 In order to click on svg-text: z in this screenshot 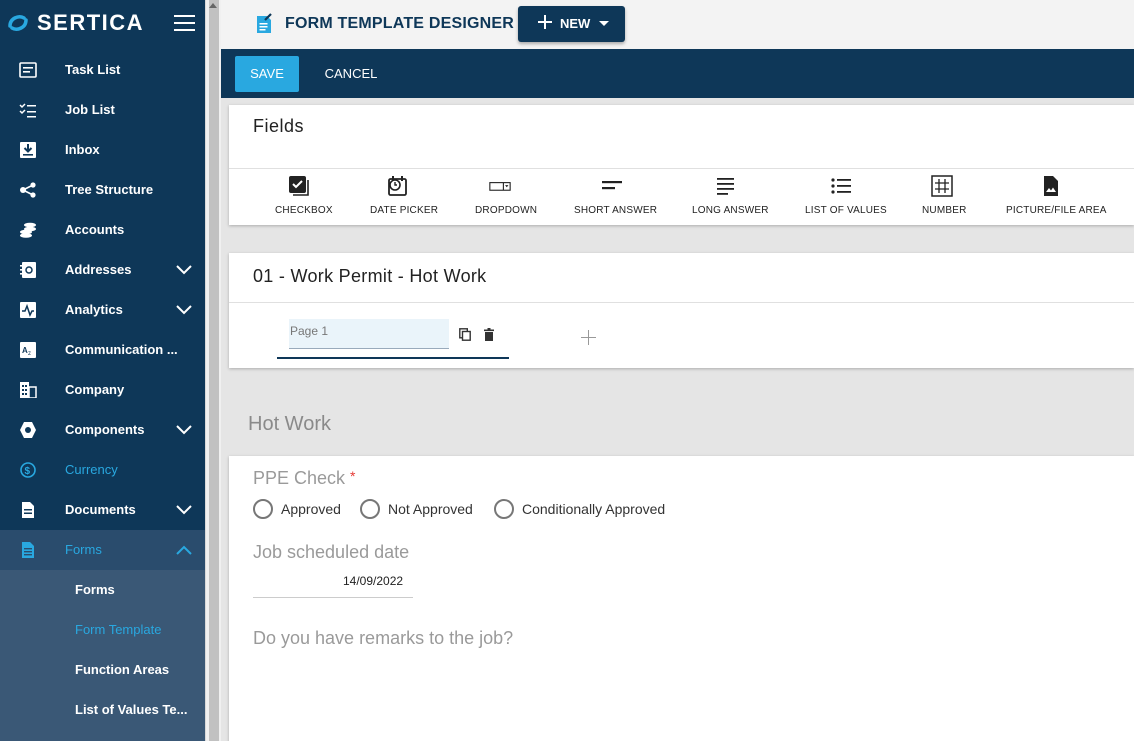, I will do `click(29, 354)`.